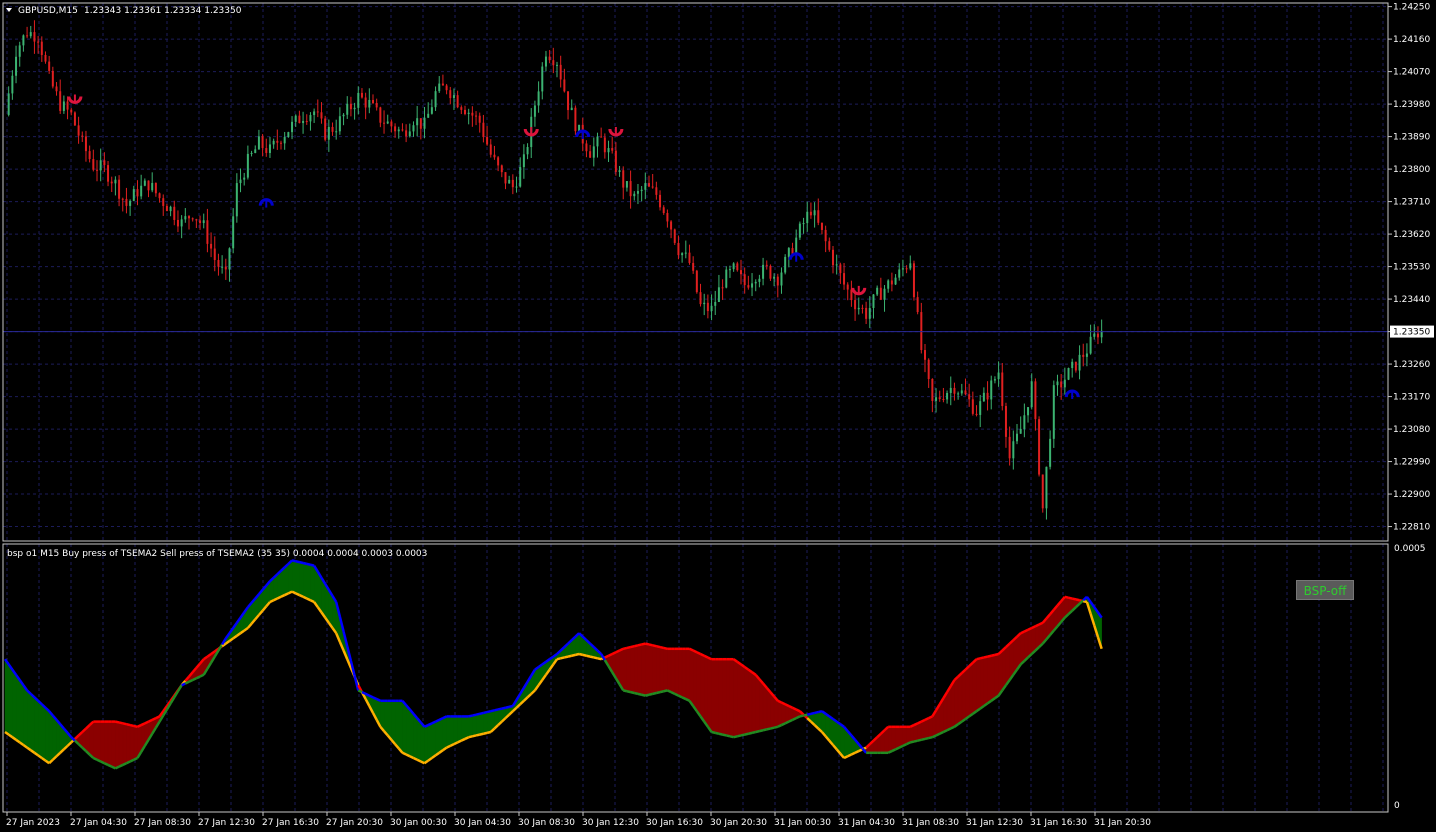 The width and height of the screenshot is (1436, 832). I want to click on price-tick-label: 1.22900, so click(1411, 495).